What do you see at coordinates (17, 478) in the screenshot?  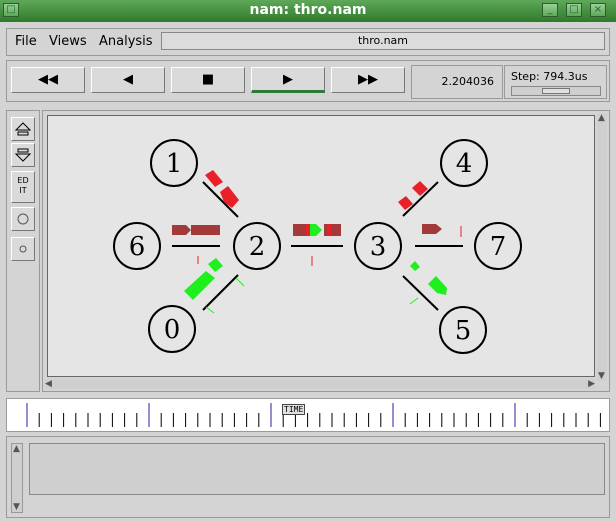 I see `monitor-scrollbar: ▲ ▼` at bounding box center [17, 478].